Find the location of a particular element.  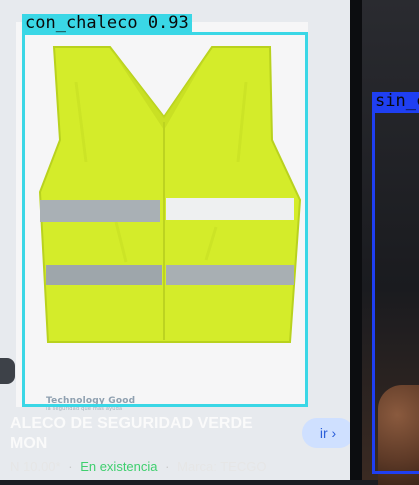

product-price: N 10.00* is located at coordinates (35, 466).